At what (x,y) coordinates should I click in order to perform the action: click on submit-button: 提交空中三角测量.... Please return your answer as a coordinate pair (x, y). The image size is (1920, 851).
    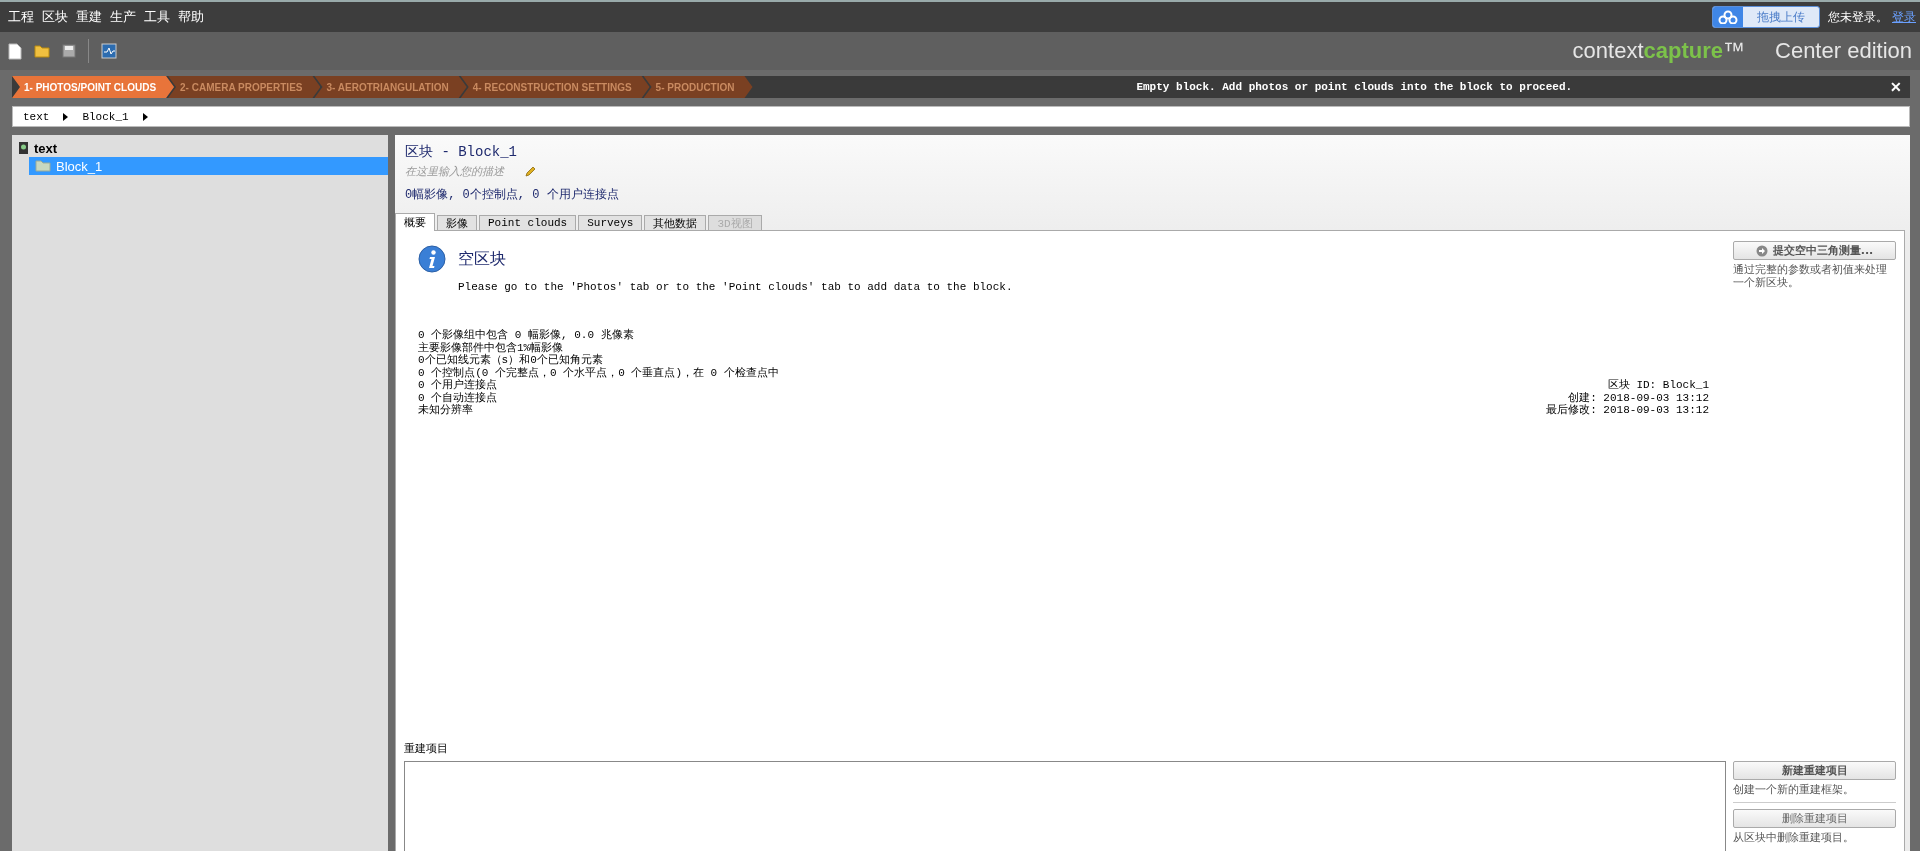
    Looking at the image, I should click on (1814, 250).